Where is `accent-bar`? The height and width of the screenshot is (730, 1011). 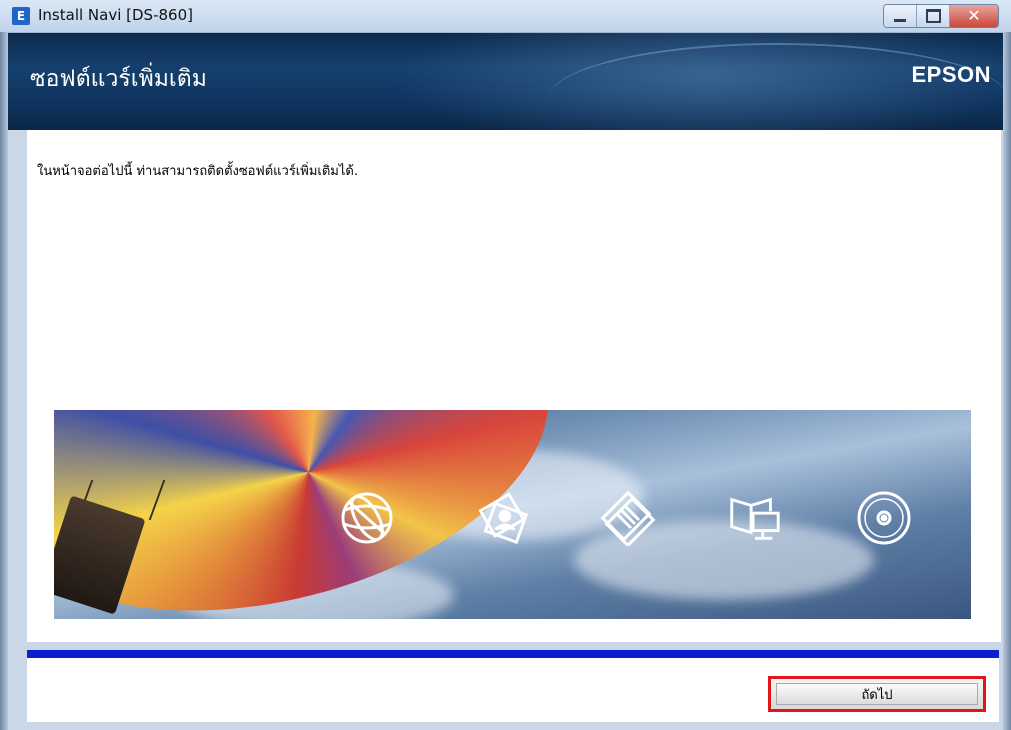
accent-bar is located at coordinates (513, 654).